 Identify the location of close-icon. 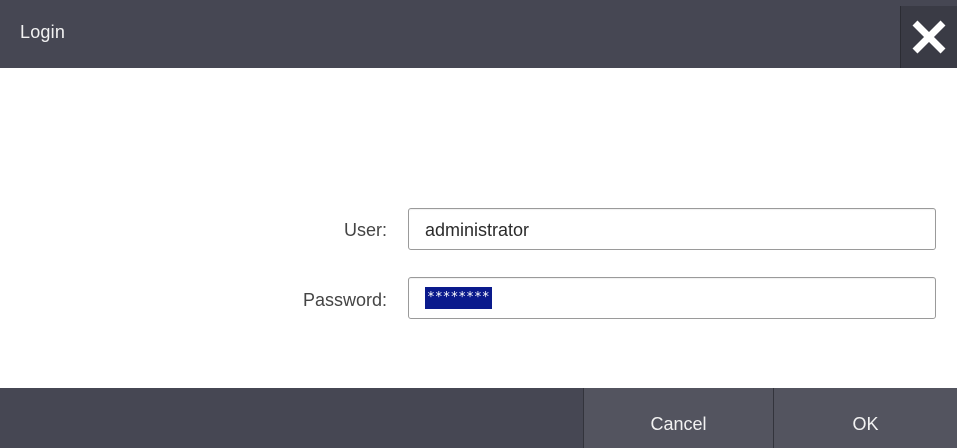
(929, 37).